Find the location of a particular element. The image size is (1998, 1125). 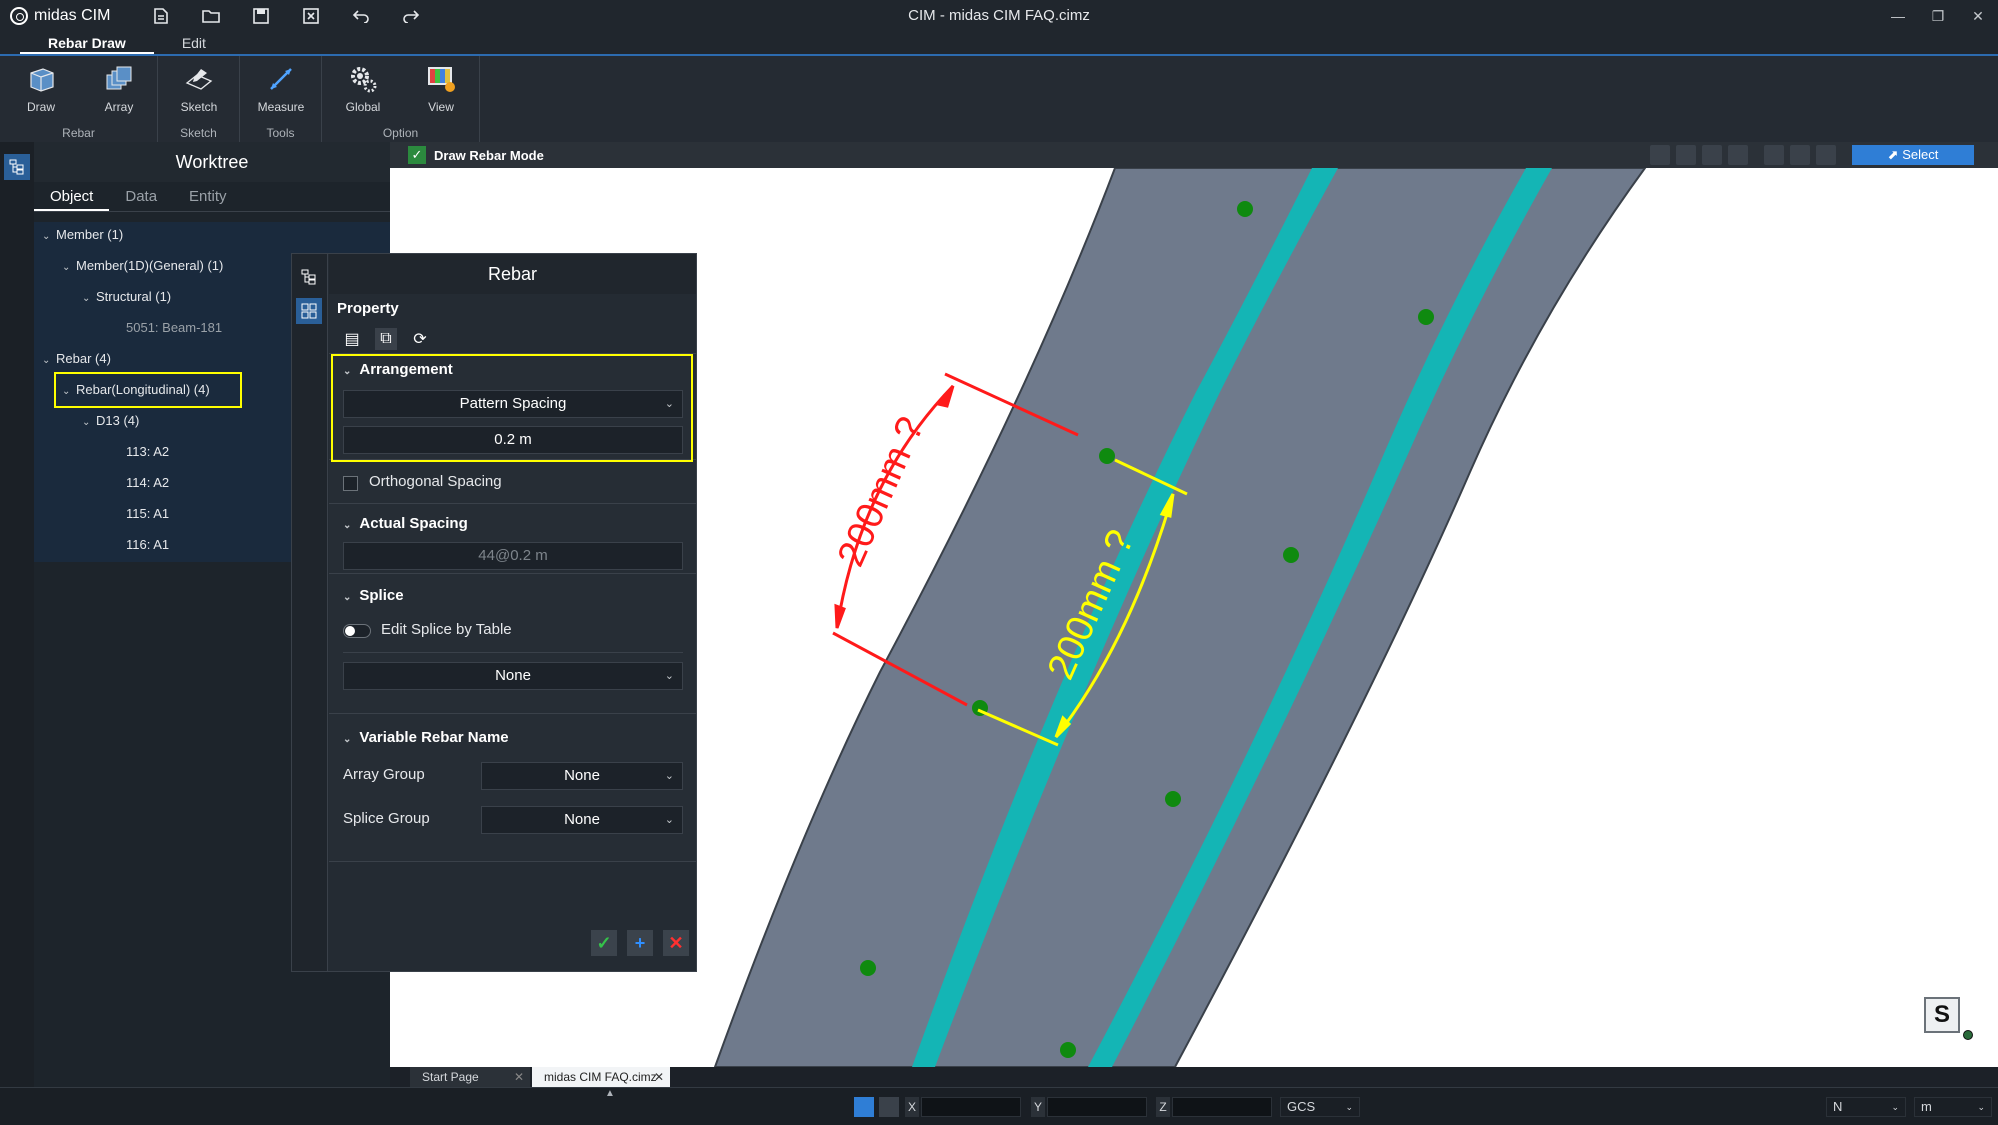

draw-mode-checkbox: ✓ is located at coordinates (417, 155).